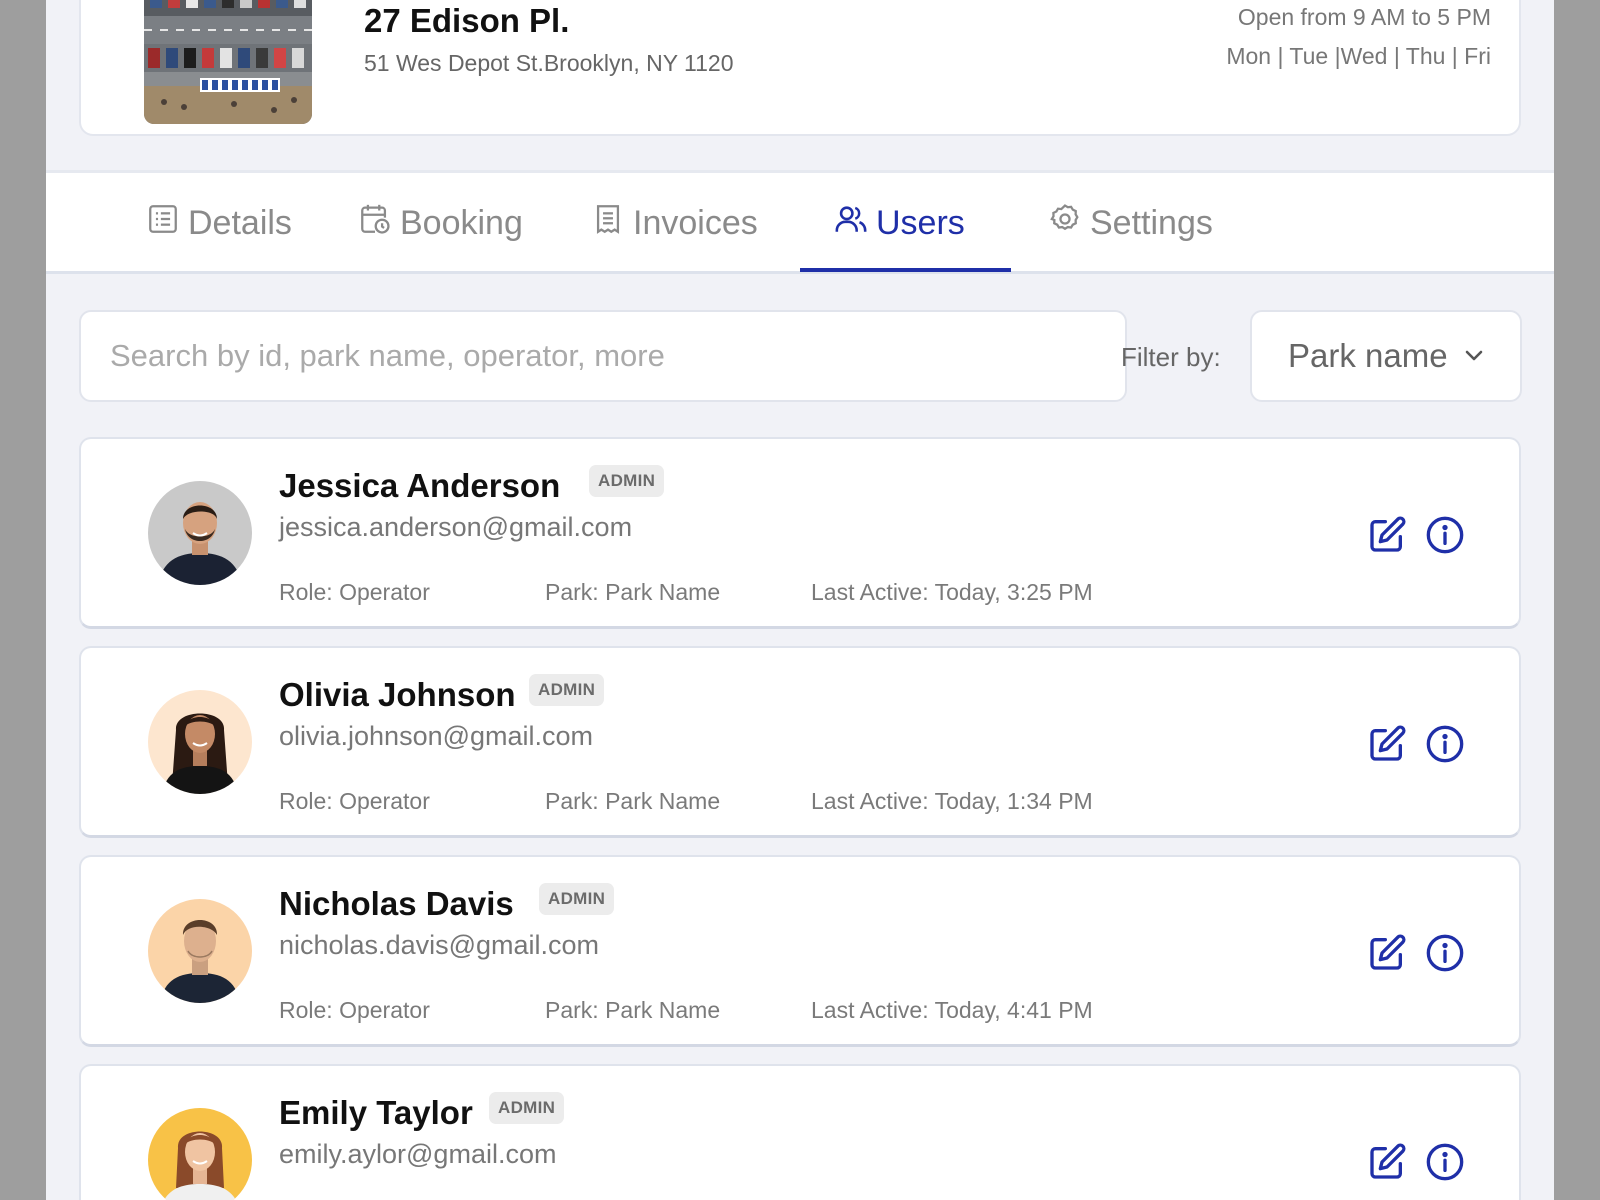  I want to click on tab-label: Users, so click(920, 223).